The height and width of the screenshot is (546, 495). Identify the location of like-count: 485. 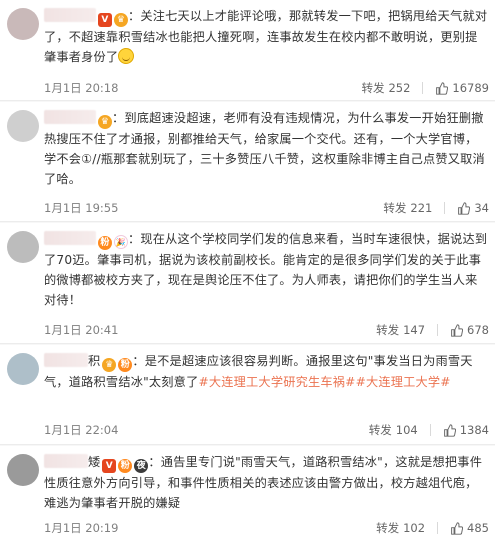
(478, 528).